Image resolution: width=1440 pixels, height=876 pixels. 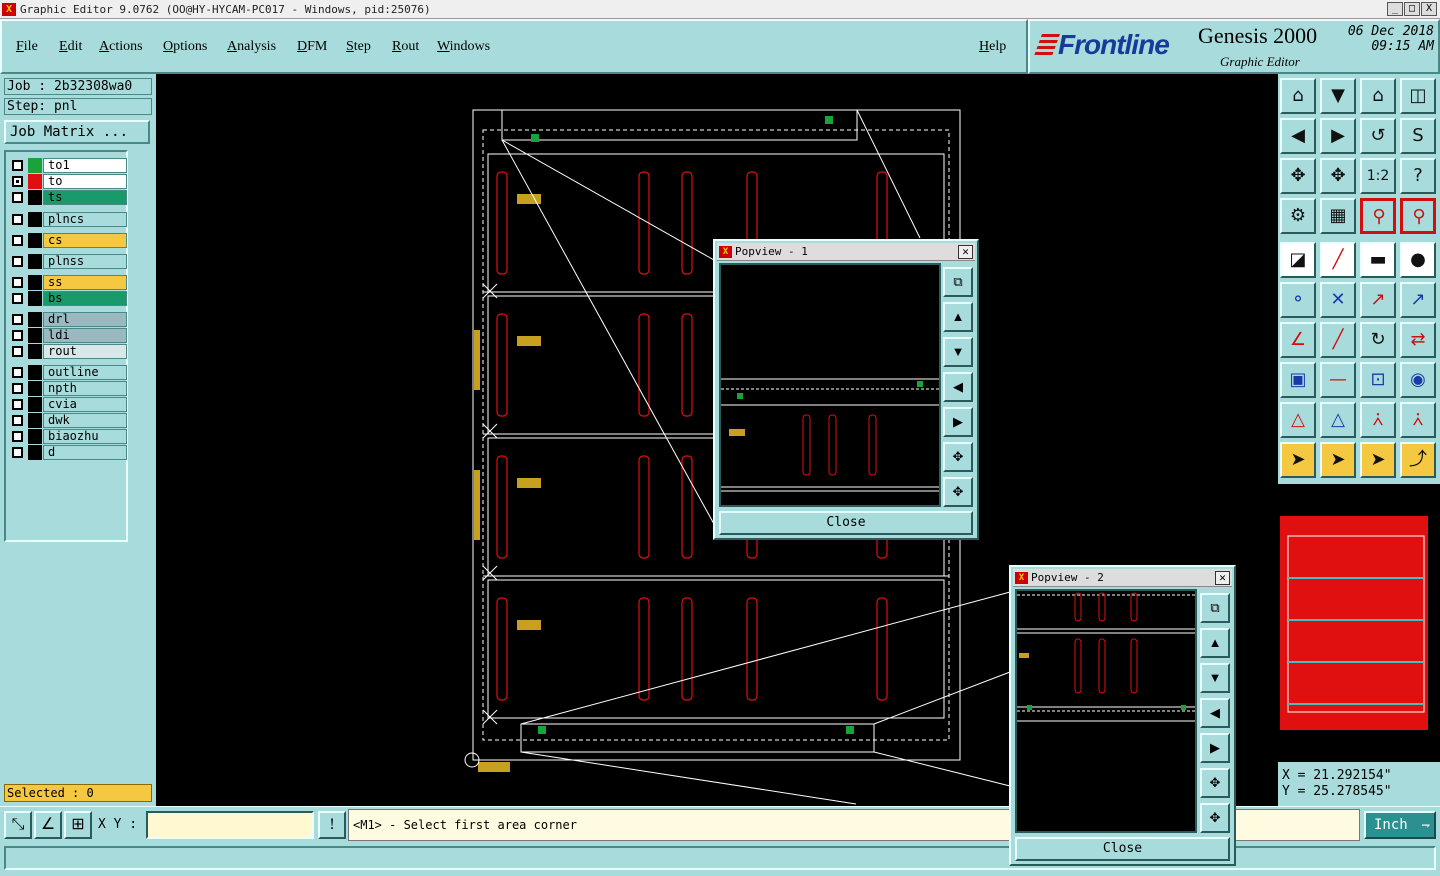 What do you see at coordinates (68, 420) in the screenshot?
I see `layer-row: dwk` at bounding box center [68, 420].